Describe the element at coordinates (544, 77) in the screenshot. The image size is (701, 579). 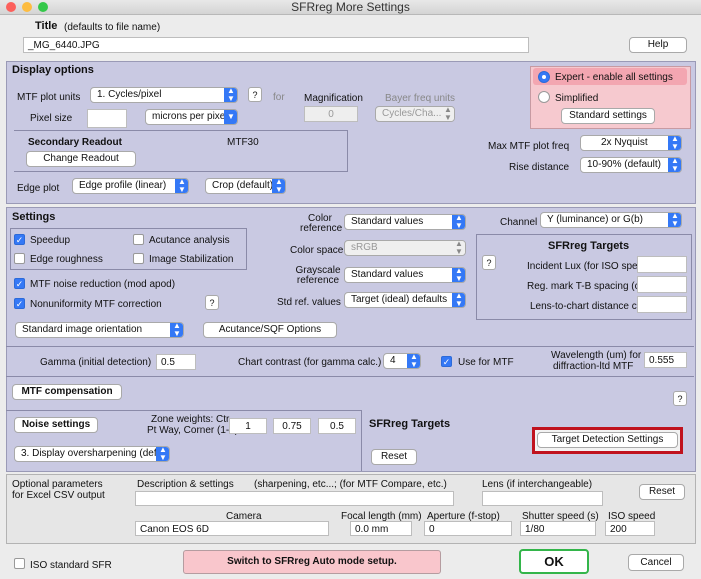
I see `expert-radio` at that location.